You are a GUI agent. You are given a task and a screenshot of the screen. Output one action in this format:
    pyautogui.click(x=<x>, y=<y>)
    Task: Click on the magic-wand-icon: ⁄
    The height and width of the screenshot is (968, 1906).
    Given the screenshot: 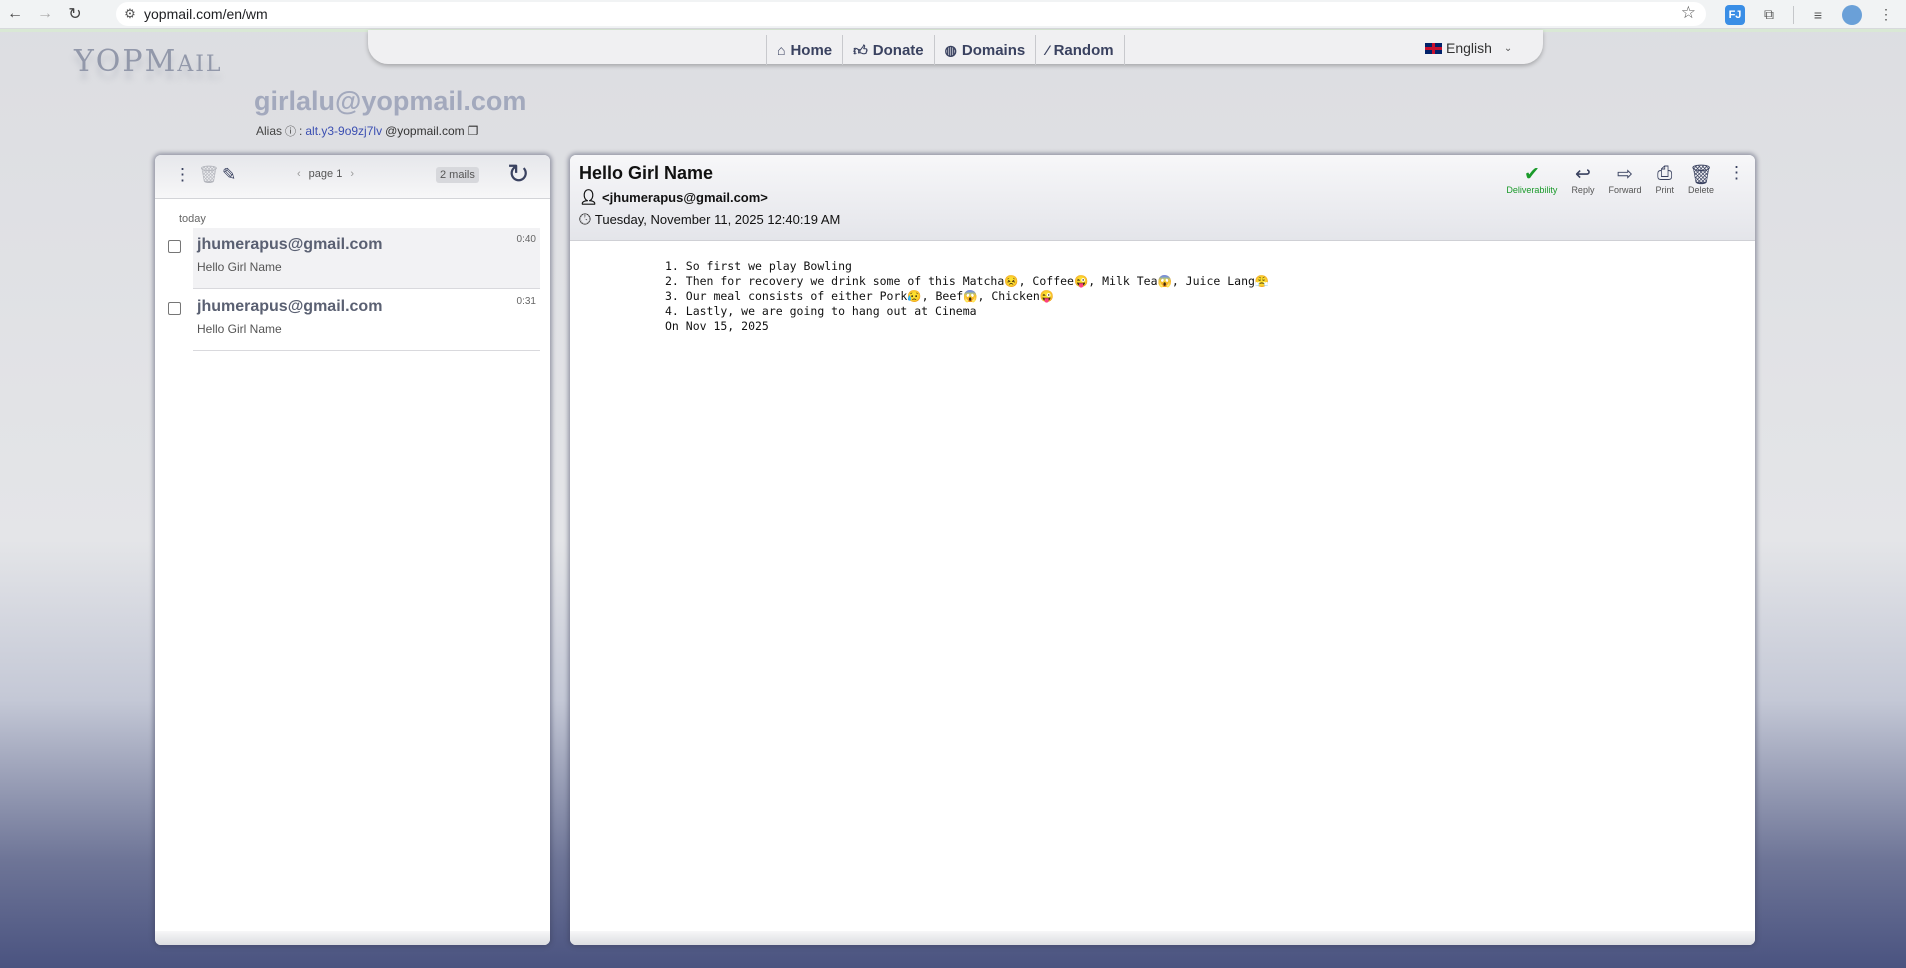 What is the action you would take?
    pyautogui.click(x=1047, y=50)
    